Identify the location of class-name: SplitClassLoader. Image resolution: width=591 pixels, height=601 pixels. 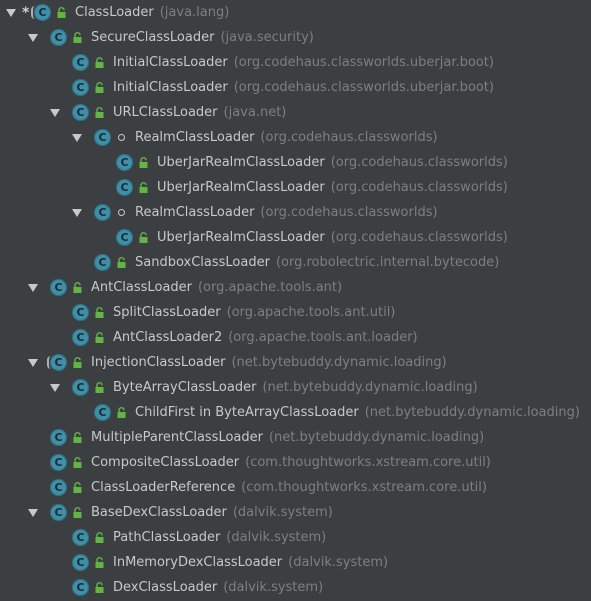
(167, 312).